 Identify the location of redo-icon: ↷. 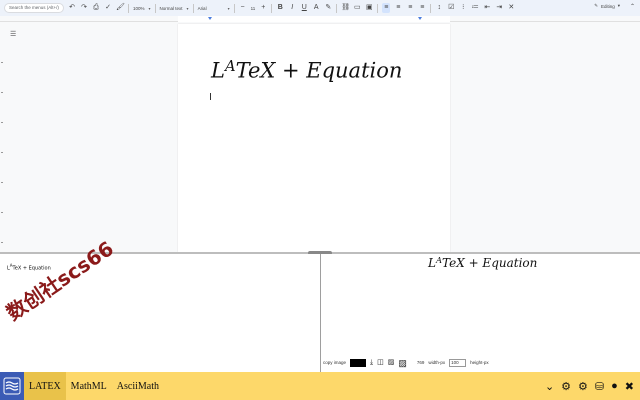
(84, 8).